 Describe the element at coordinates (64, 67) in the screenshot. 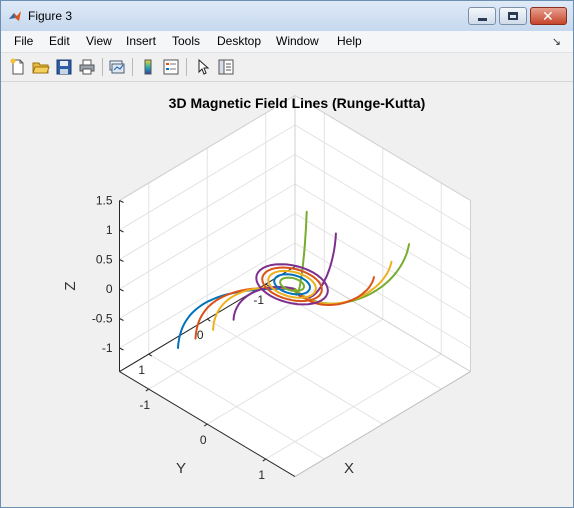

I see `save-icon` at that location.